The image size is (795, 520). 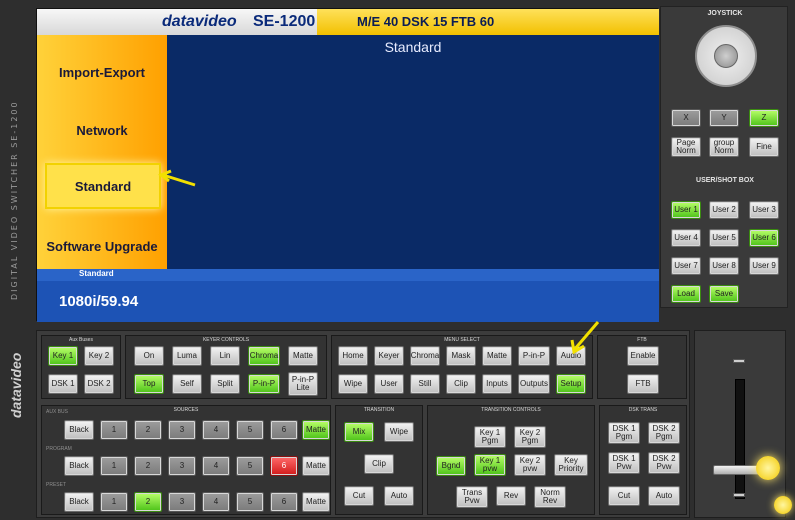 What do you see at coordinates (399, 496) in the screenshot?
I see `transition-auto-button: Auto` at bounding box center [399, 496].